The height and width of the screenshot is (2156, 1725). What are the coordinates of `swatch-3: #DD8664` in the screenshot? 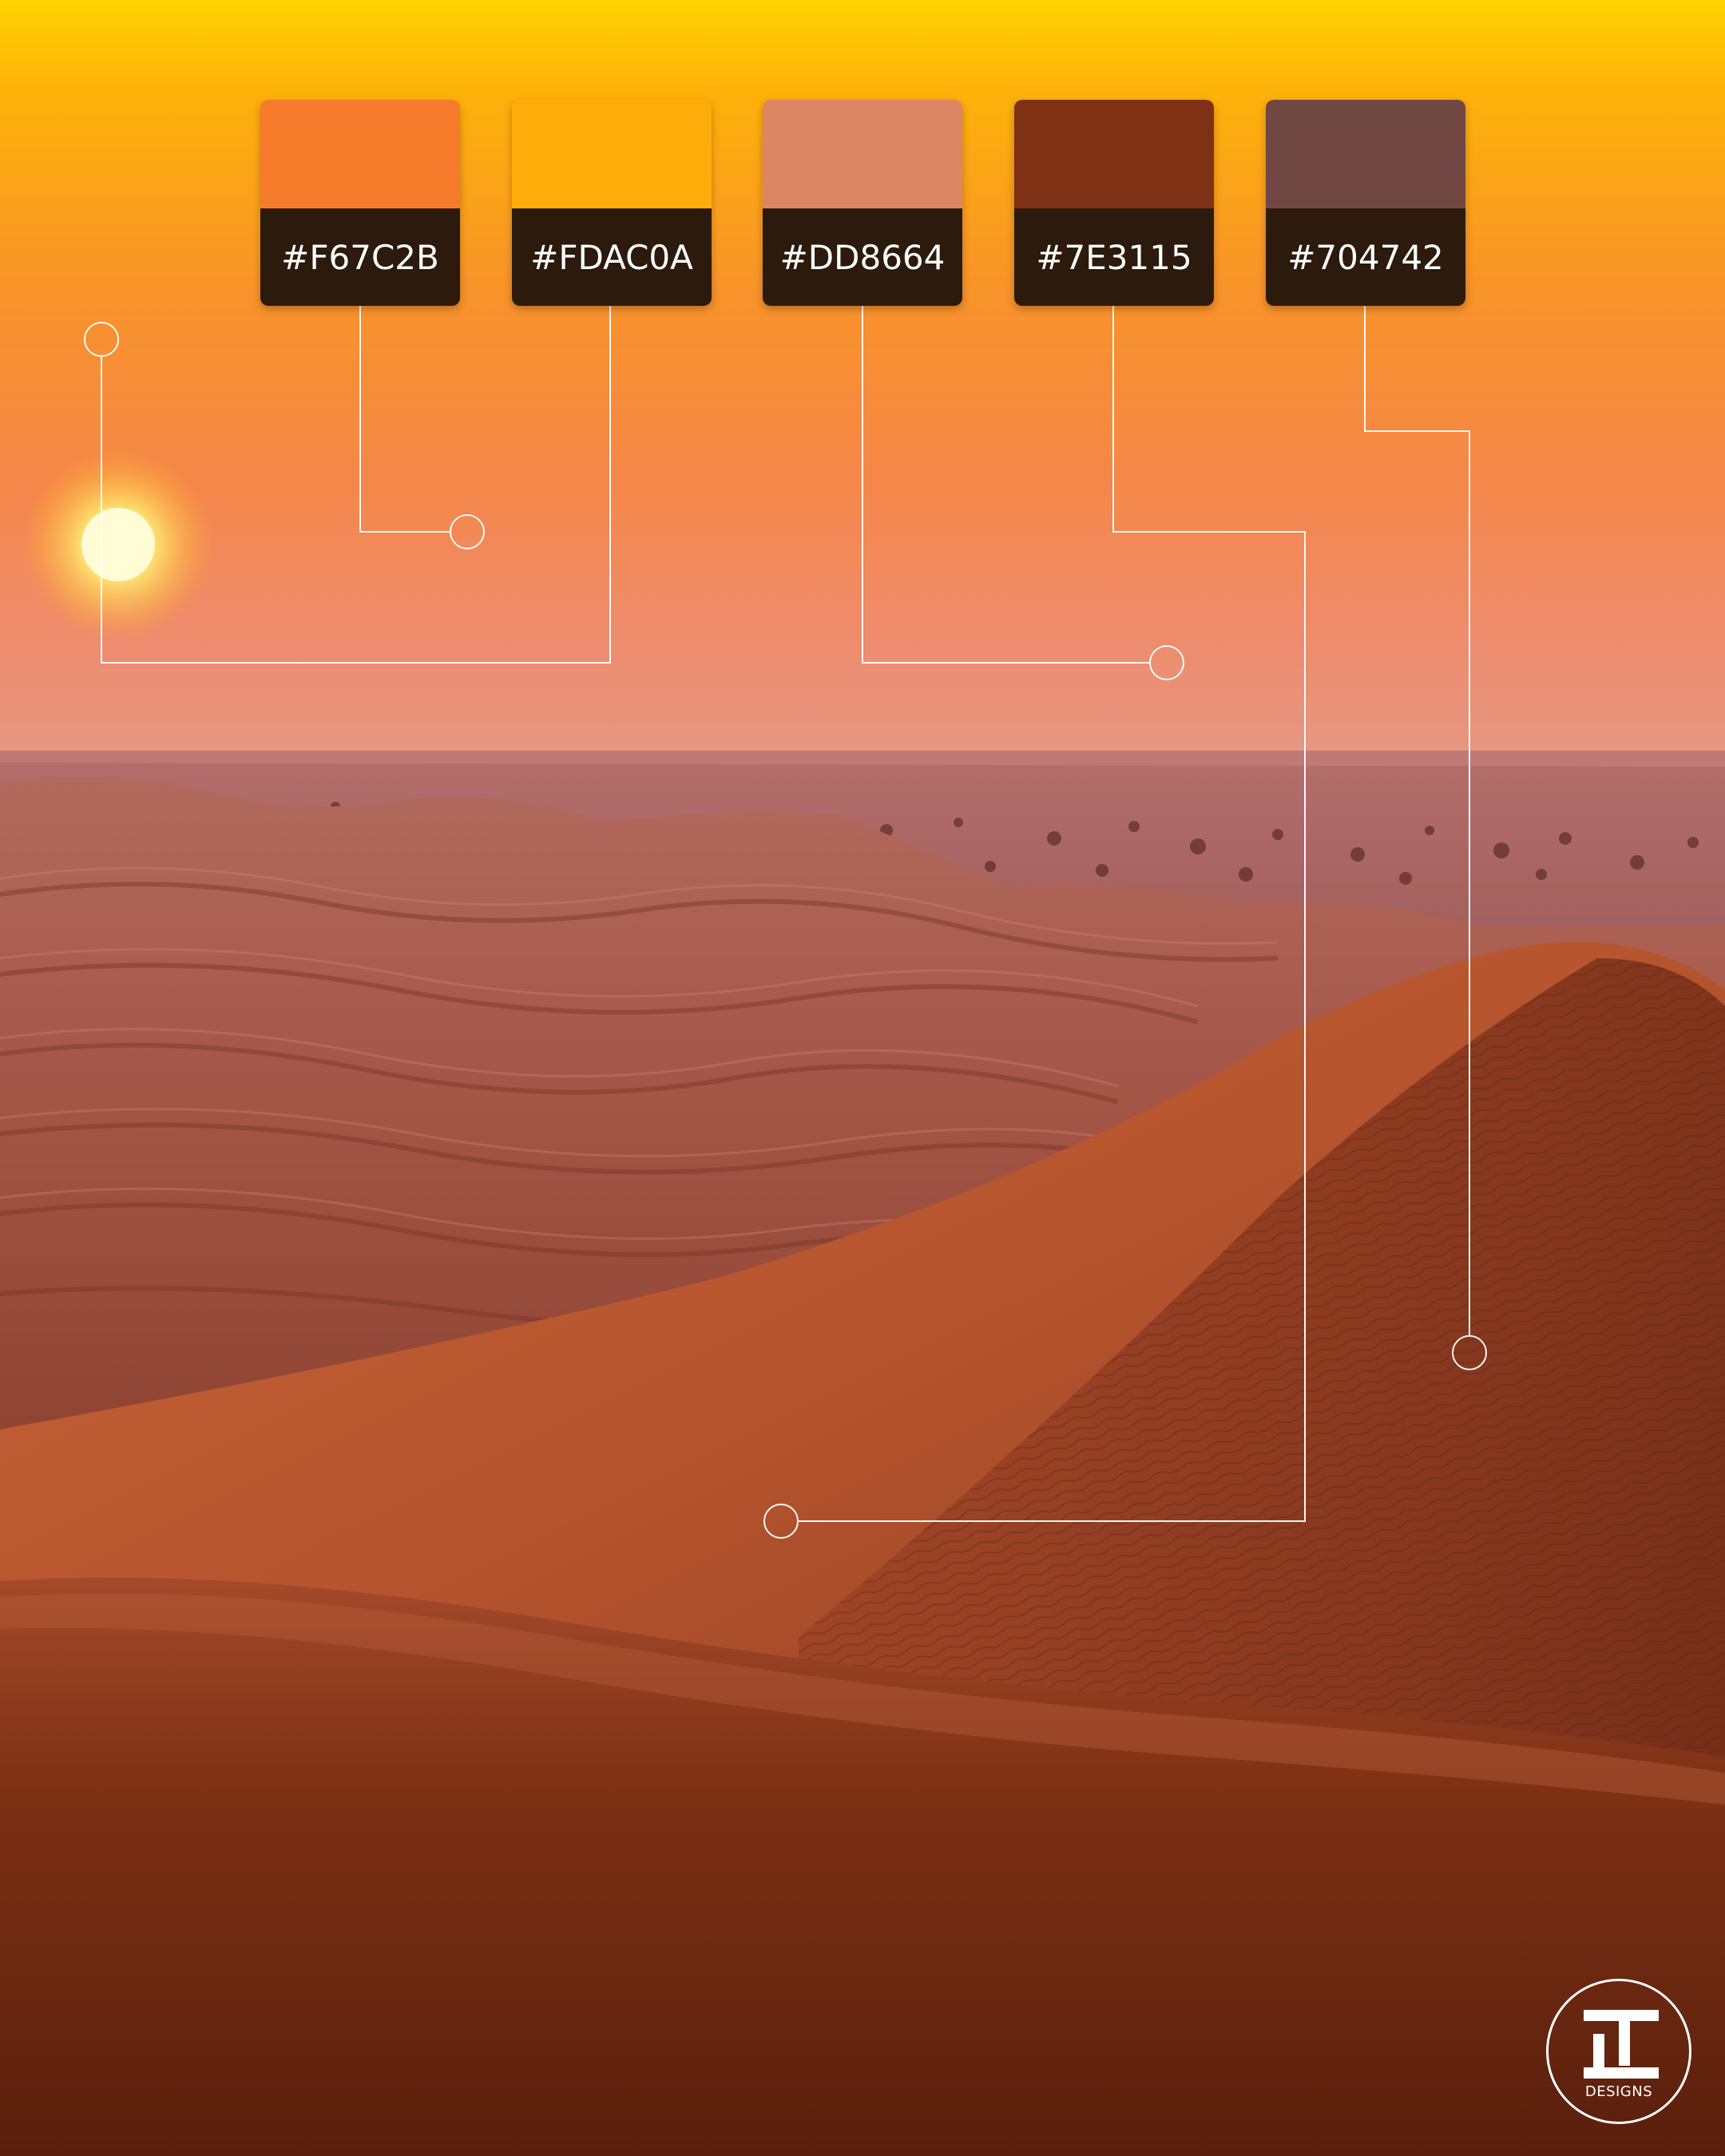 It's located at (862, 203).